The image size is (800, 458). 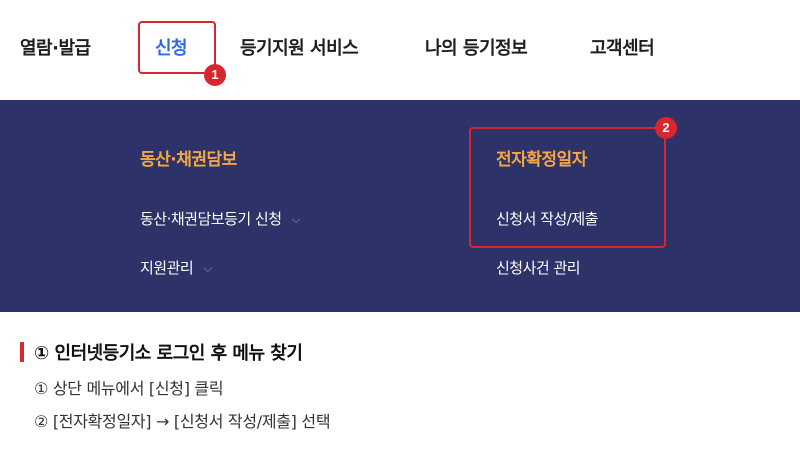 I want to click on mega-link-case-management: 신청사건 관리, so click(x=538, y=267).